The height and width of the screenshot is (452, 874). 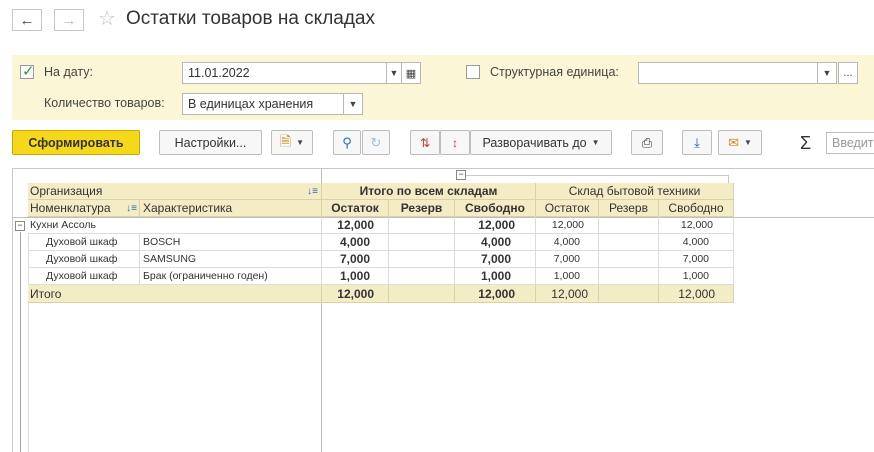 I want to click on save-button: ⤓, so click(x=697, y=142).